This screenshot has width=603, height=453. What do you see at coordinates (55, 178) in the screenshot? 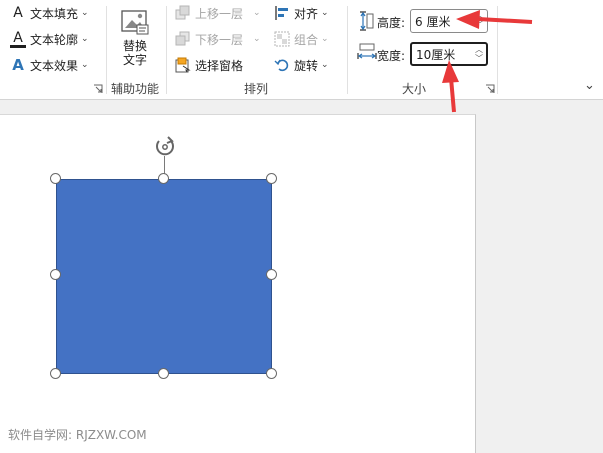
I see `resize-handle-top-left` at bounding box center [55, 178].